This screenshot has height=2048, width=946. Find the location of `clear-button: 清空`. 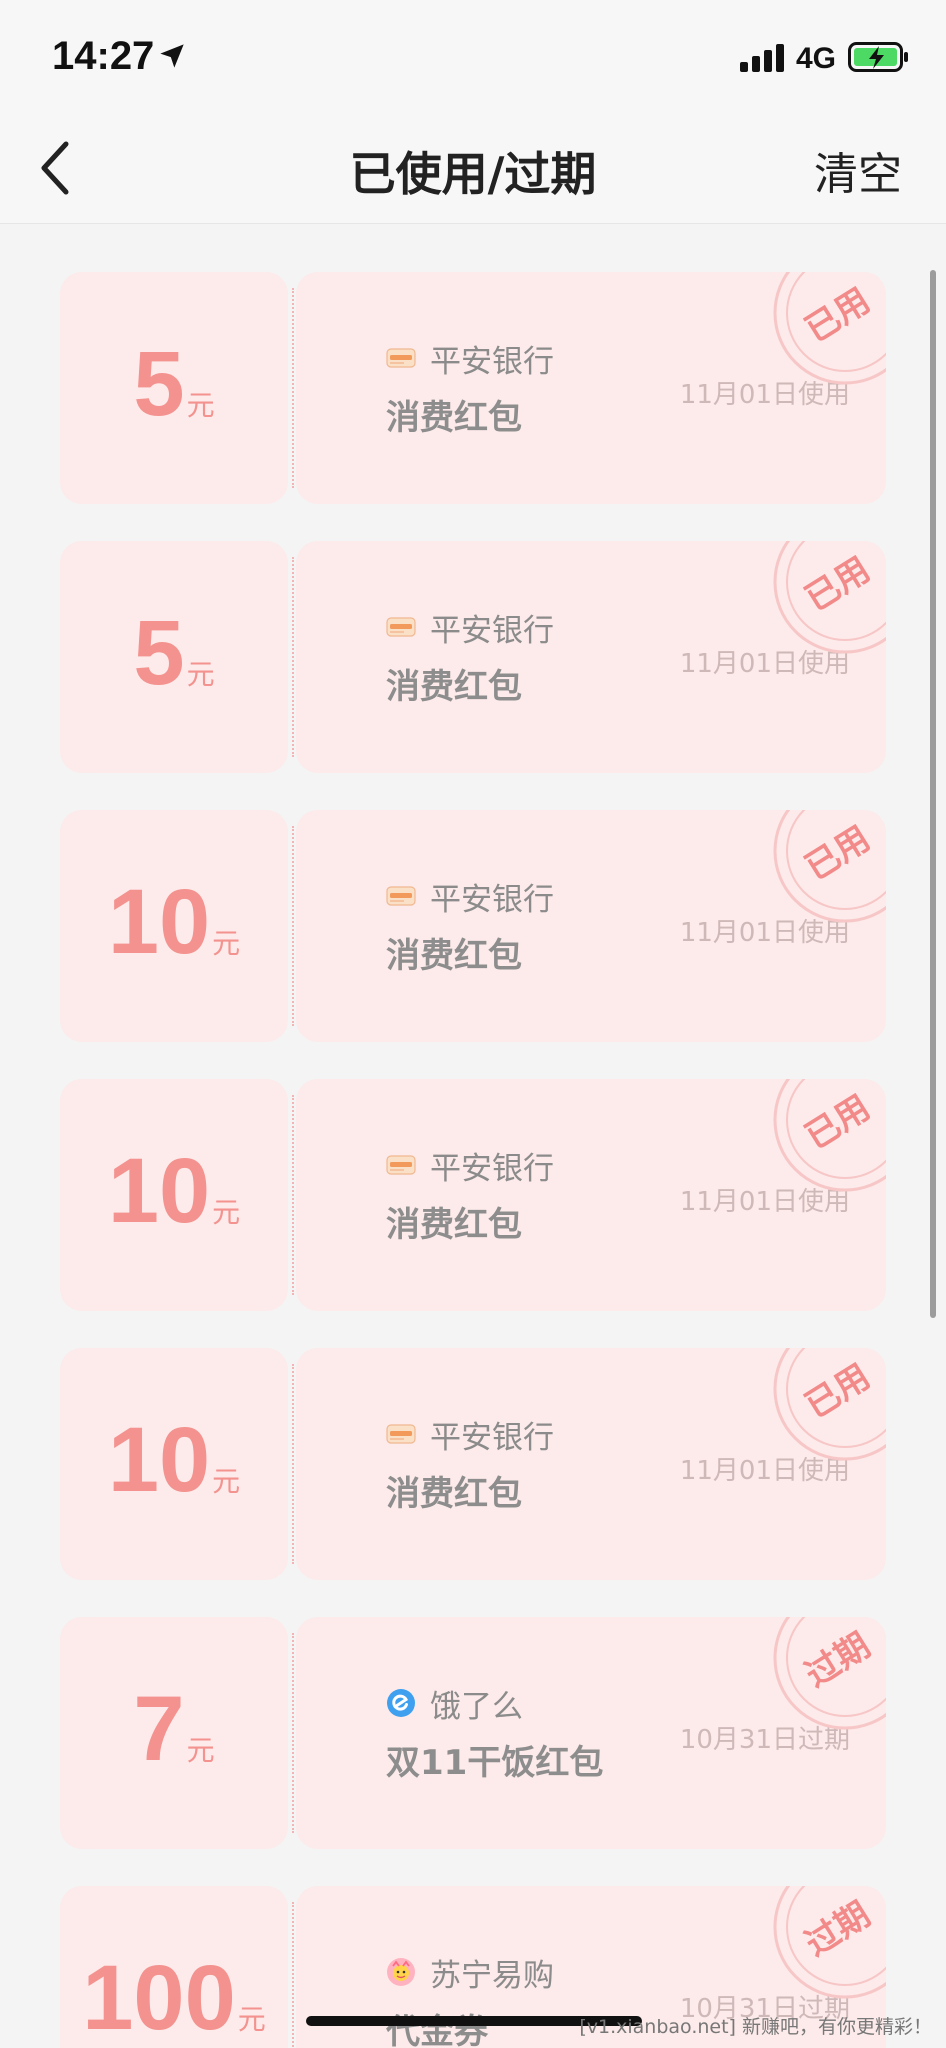

clear-button: 清空 is located at coordinates (858, 170).